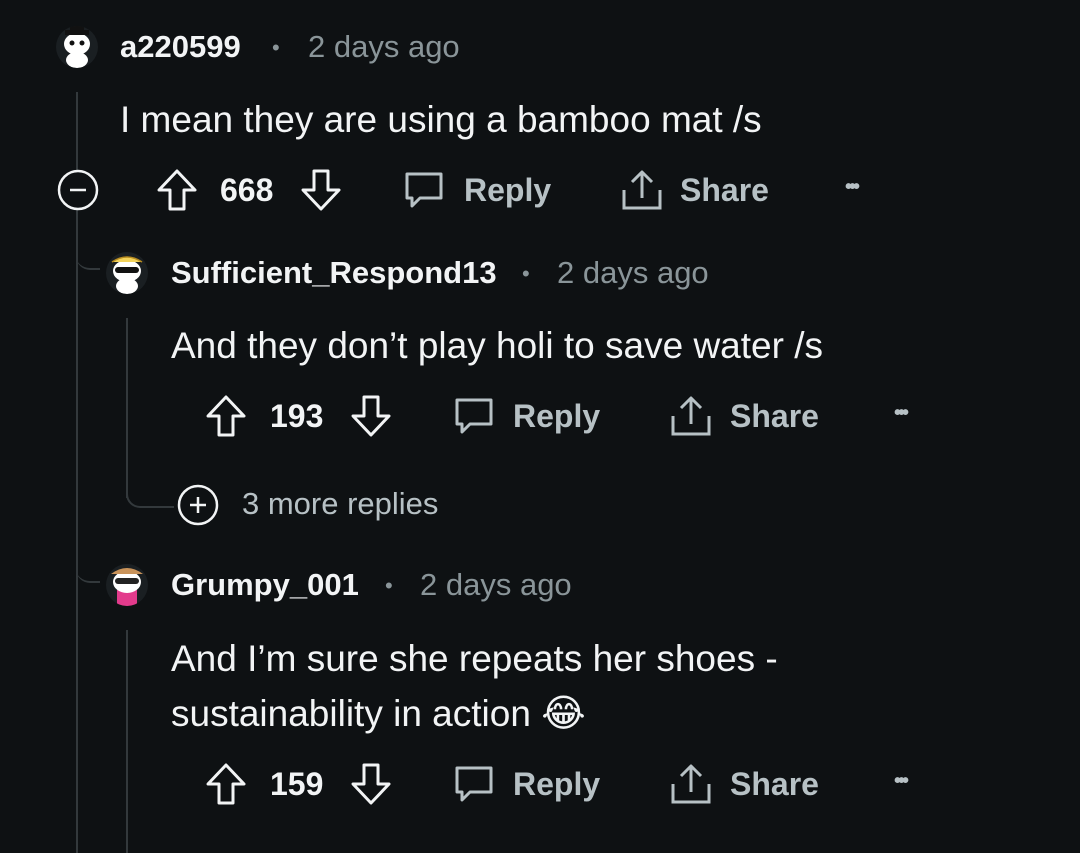 This screenshot has height=853, width=1080. I want to click on vote-count: 159, so click(297, 784).